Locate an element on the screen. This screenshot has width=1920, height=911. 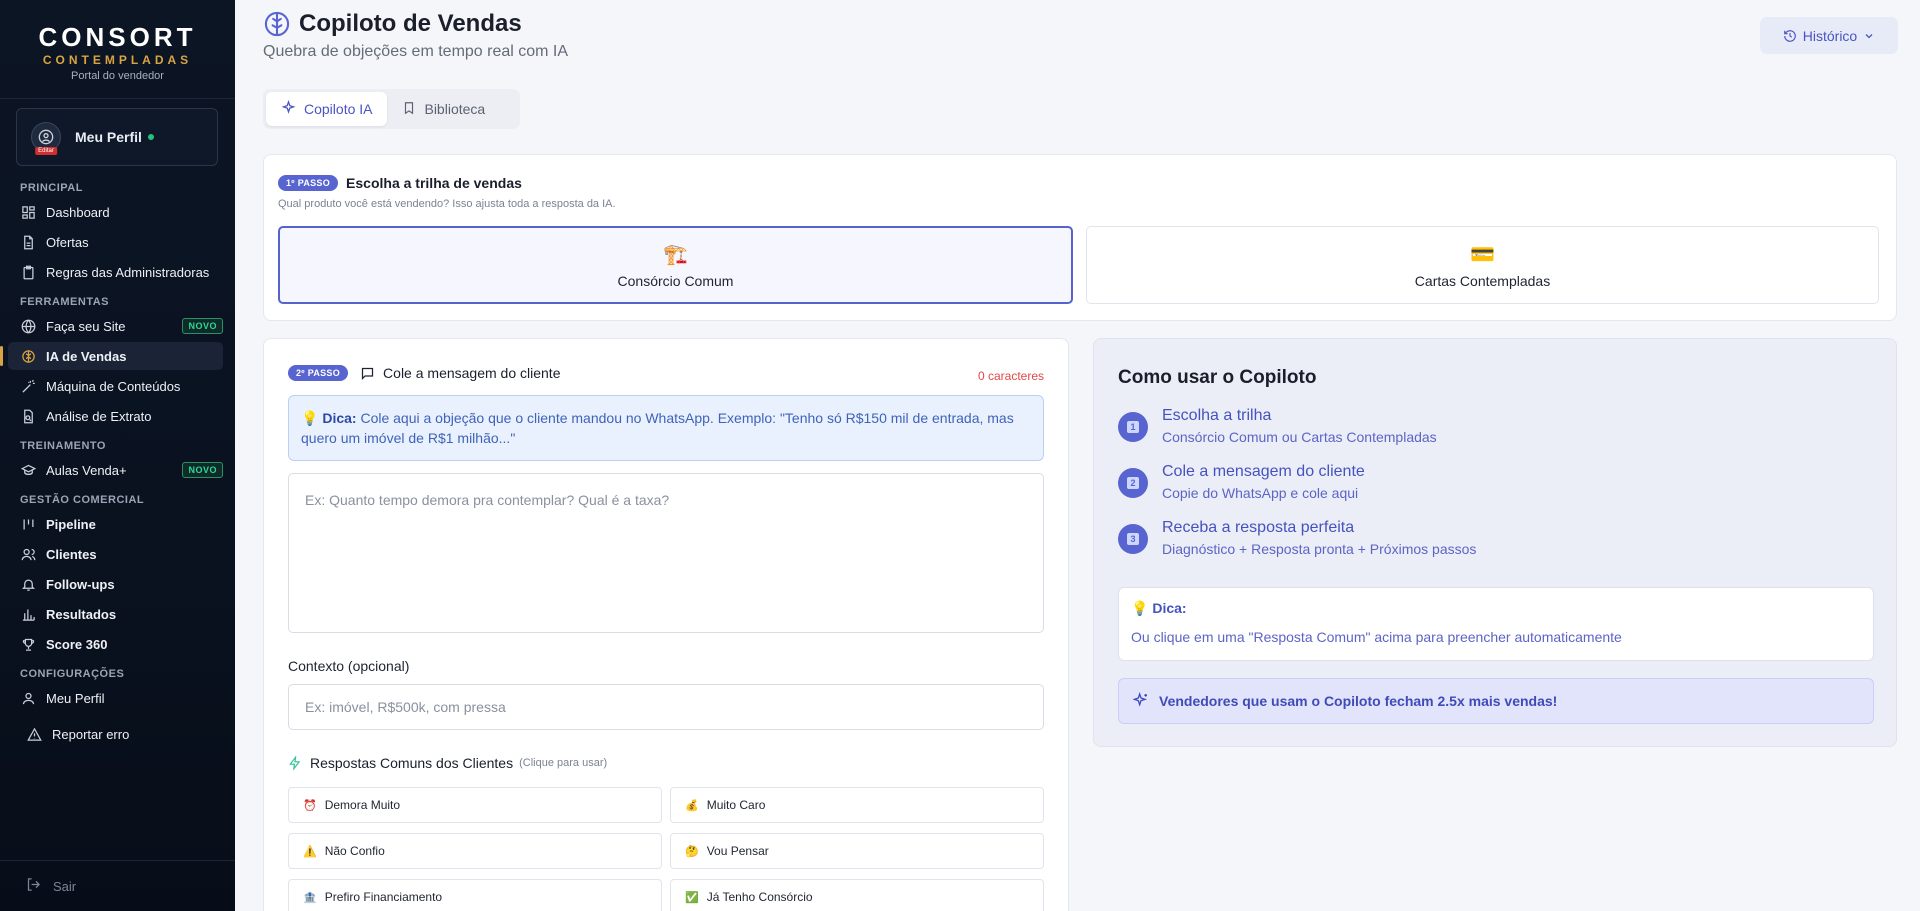
nav-section-config: CONFIGURAÇÕES is located at coordinates (72, 674).